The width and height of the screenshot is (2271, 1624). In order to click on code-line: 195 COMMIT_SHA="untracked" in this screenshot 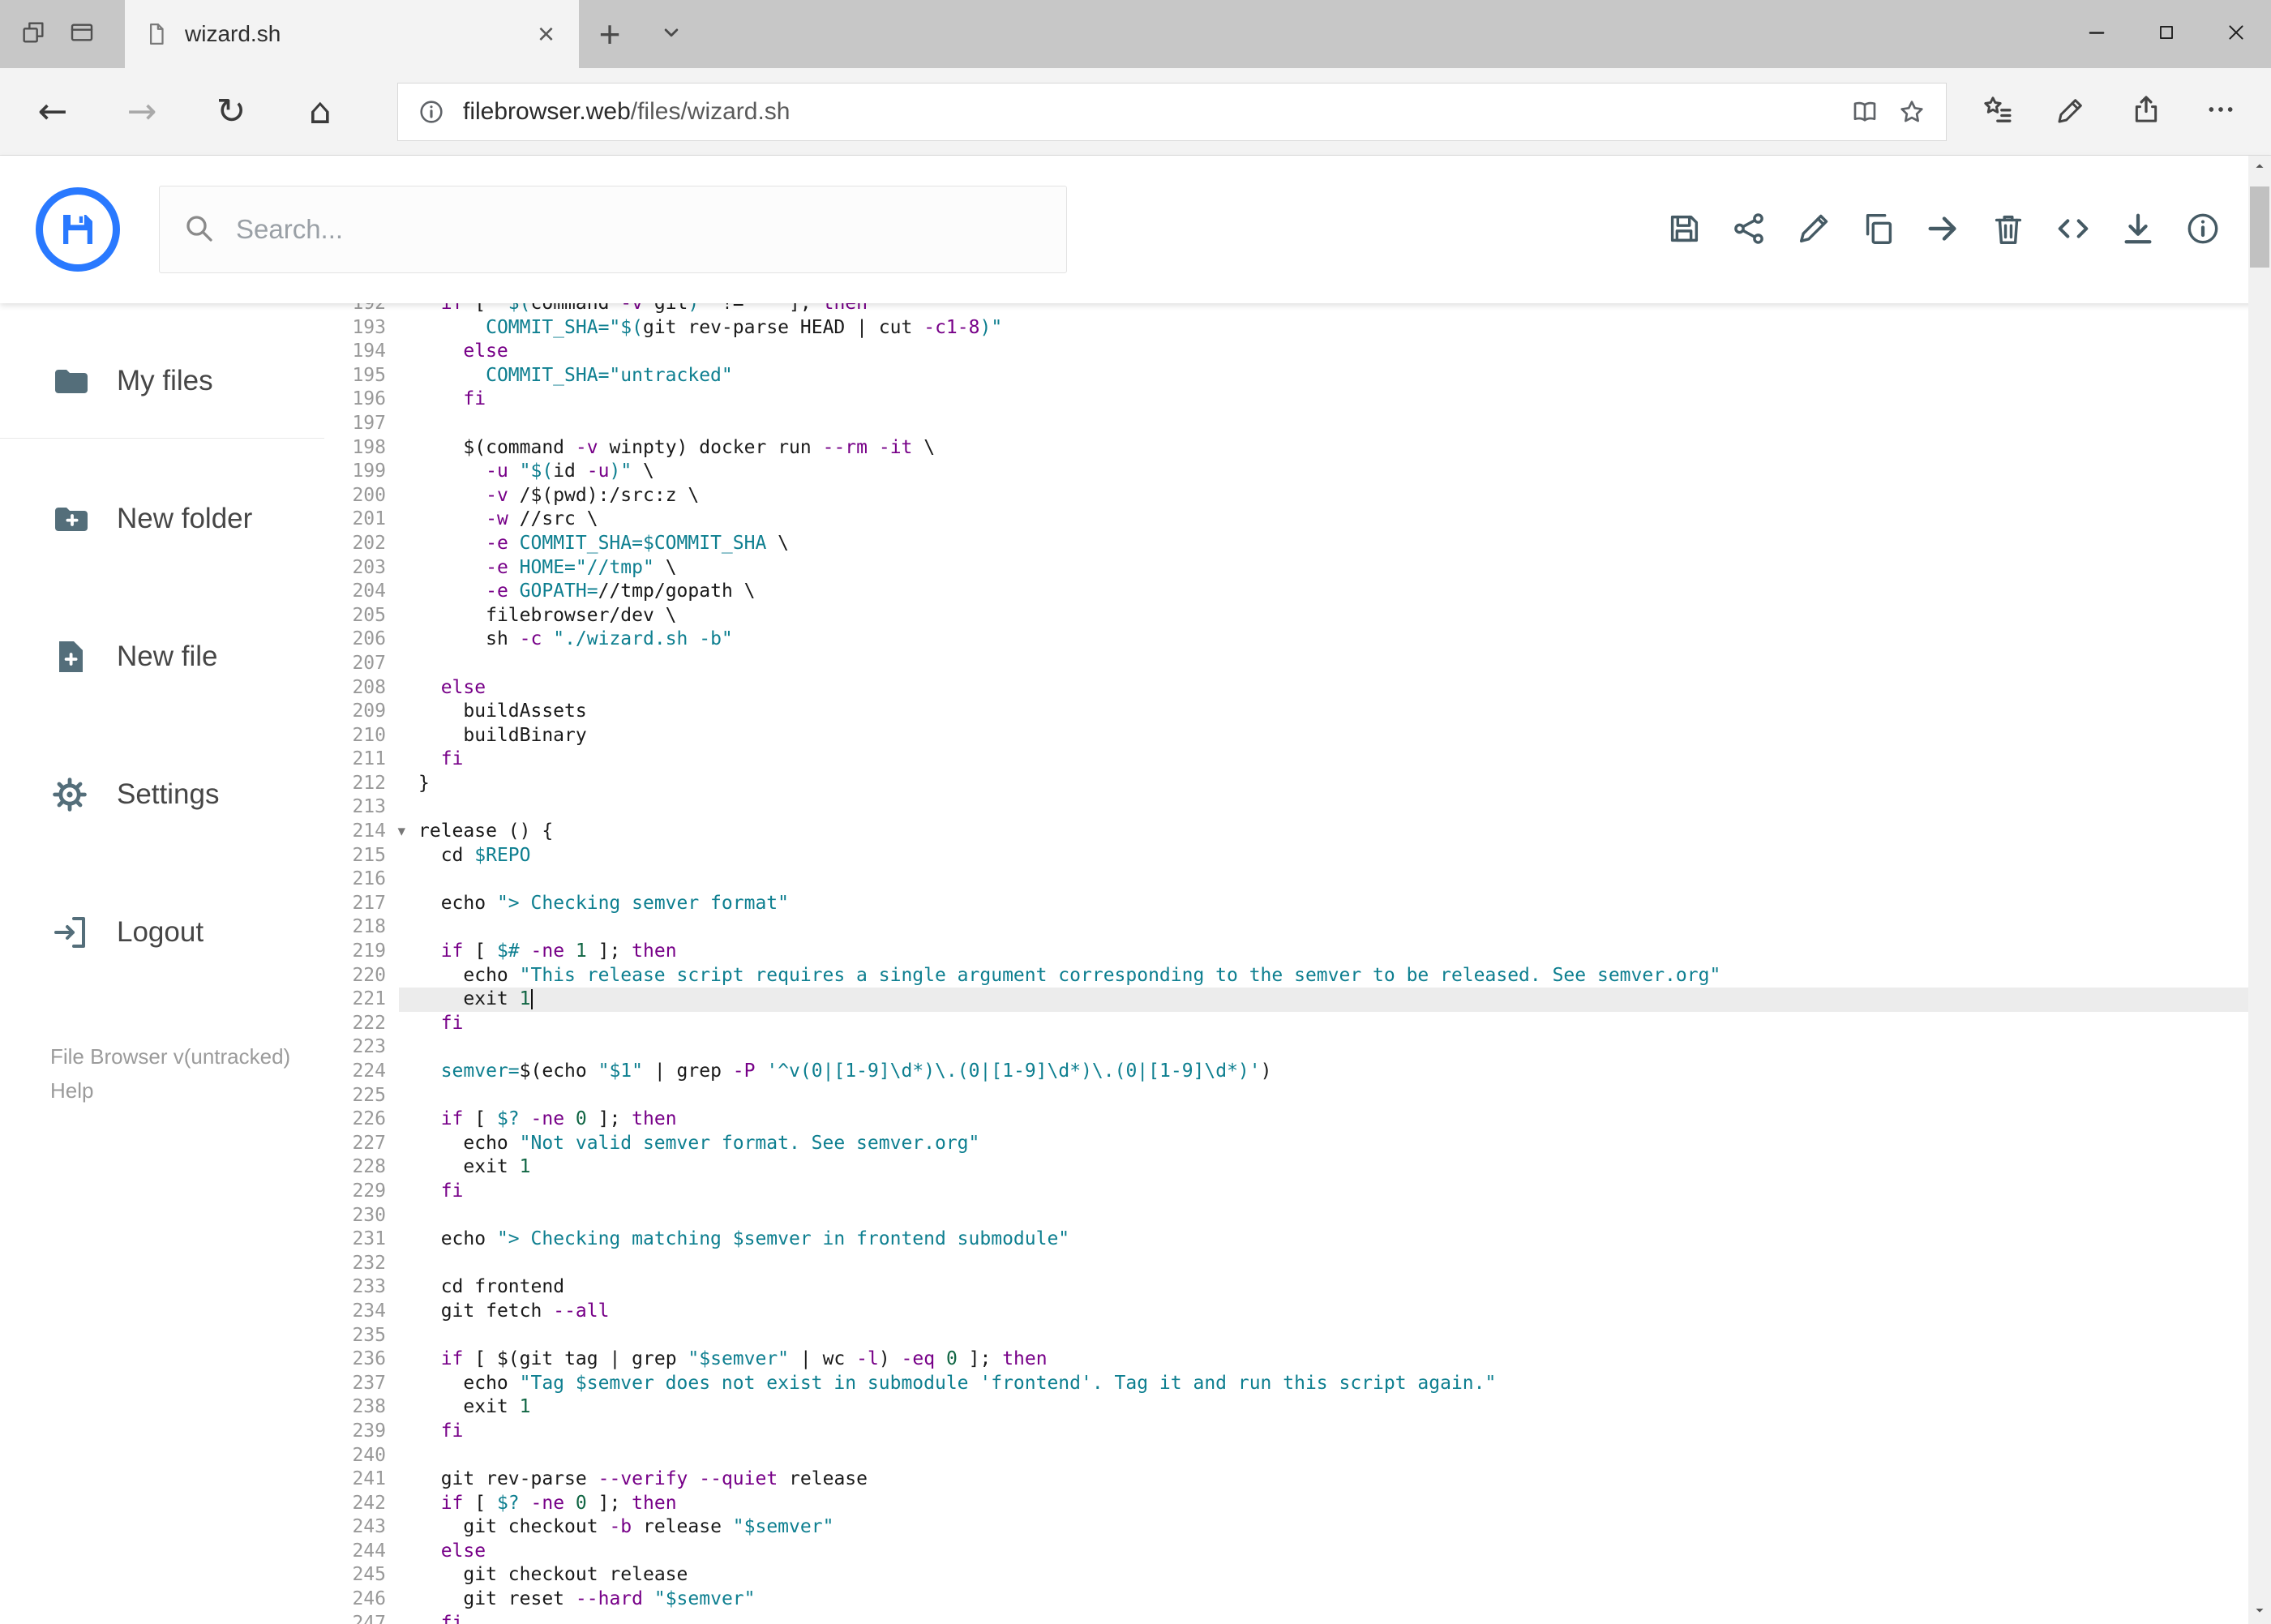, I will do `click(1297, 376)`.